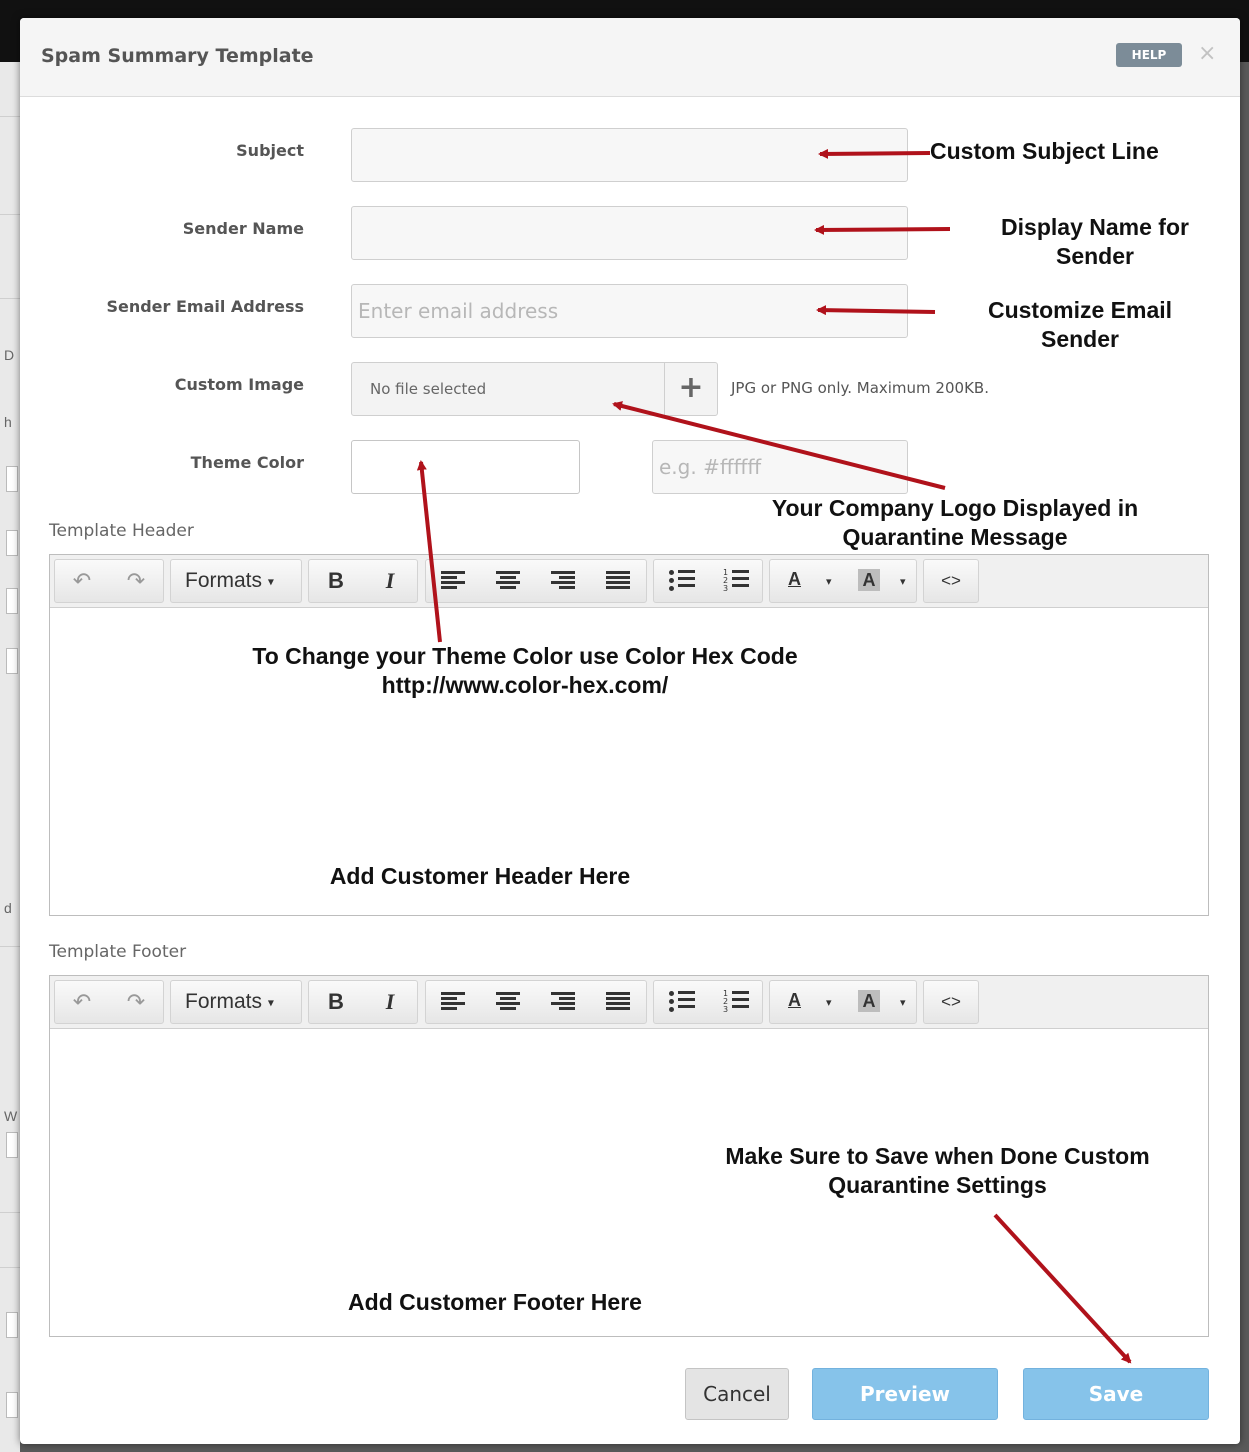  What do you see at coordinates (495, 1302) in the screenshot?
I see `annotation-footer: Add Customer Footer Here` at bounding box center [495, 1302].